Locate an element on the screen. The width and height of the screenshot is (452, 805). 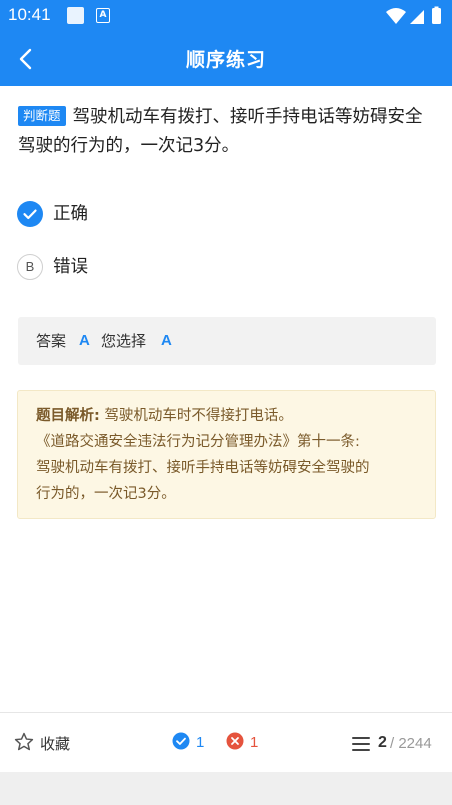
current-index: 2 is located at coordinates (382, 742).